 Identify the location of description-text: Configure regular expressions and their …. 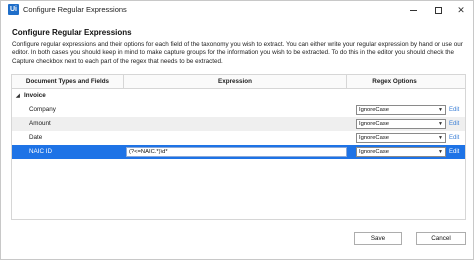
(237, 53).